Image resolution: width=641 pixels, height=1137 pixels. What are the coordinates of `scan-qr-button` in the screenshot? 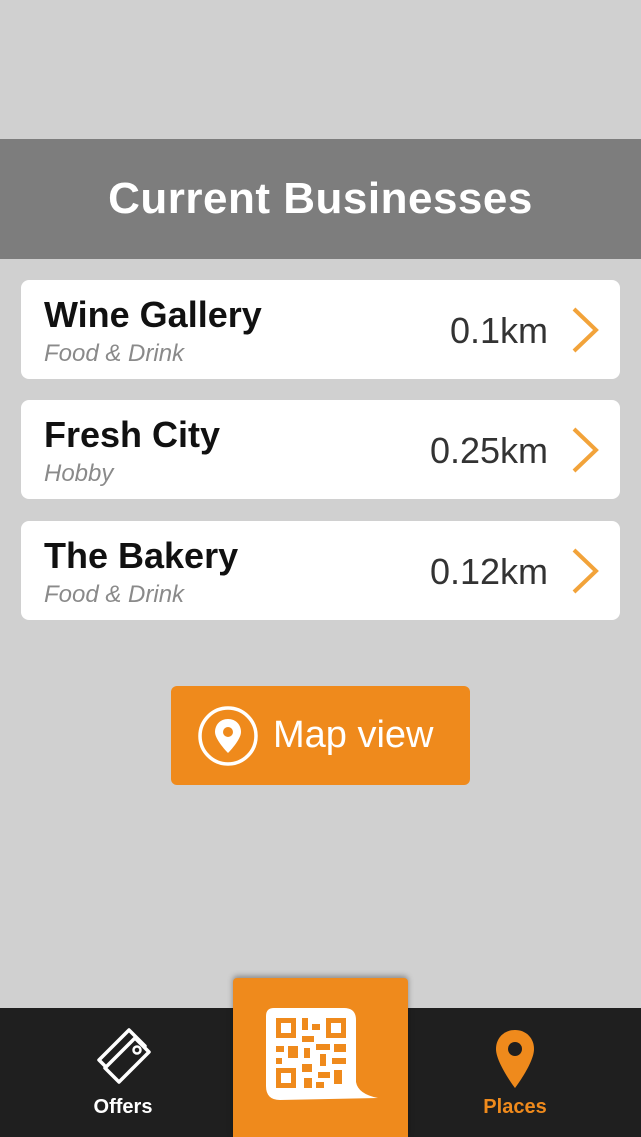 It's located at (320, 1057).